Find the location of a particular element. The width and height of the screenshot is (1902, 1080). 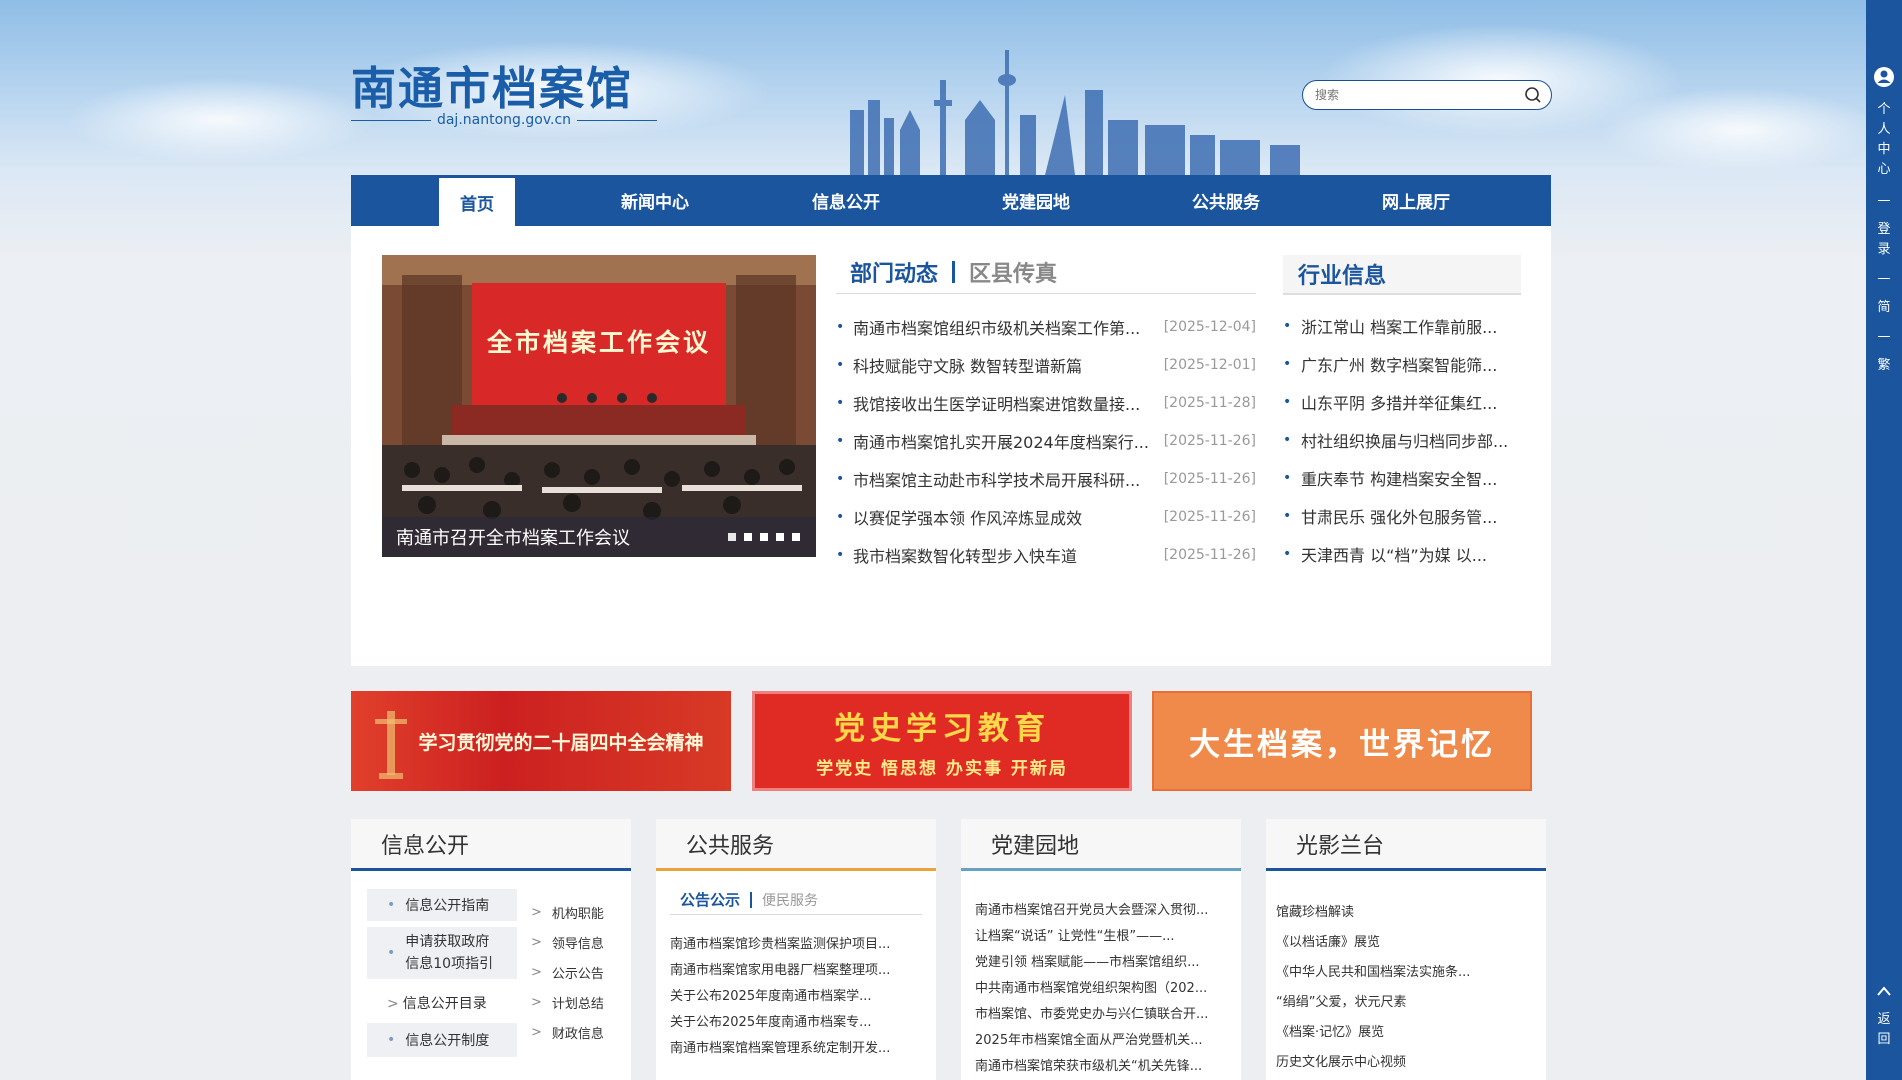

list-item: “绢绢”父爱，状元尺素 is located at coordinates (1402, 1000).